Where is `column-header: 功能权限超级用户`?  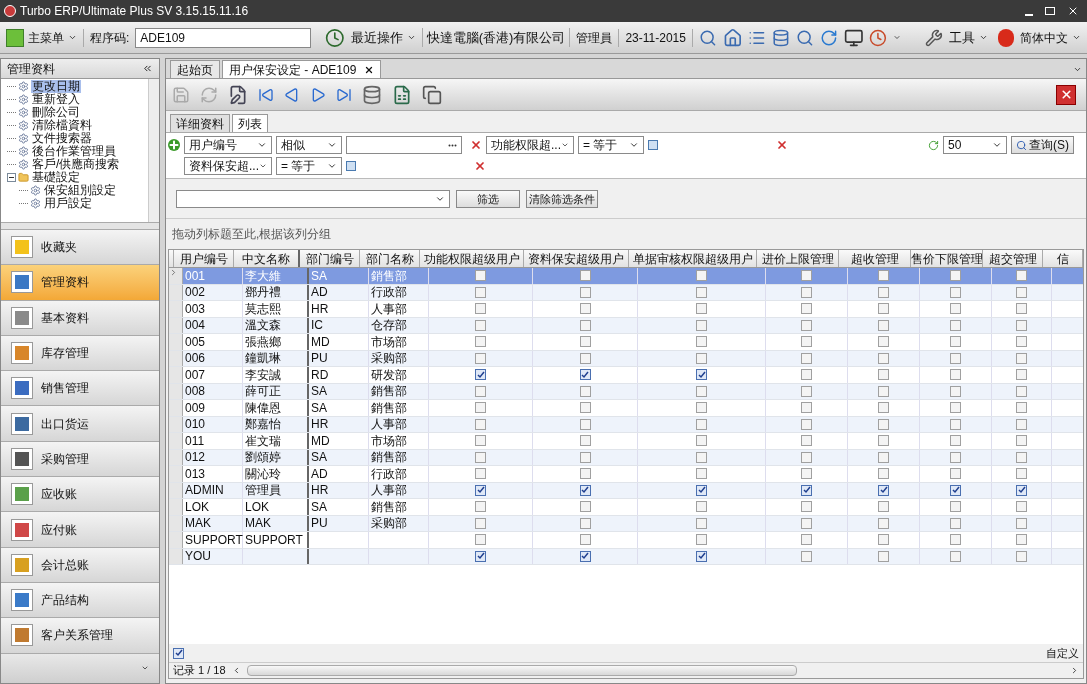
column-header: 功能权限超级用户 is located at coordinates (472, 258).